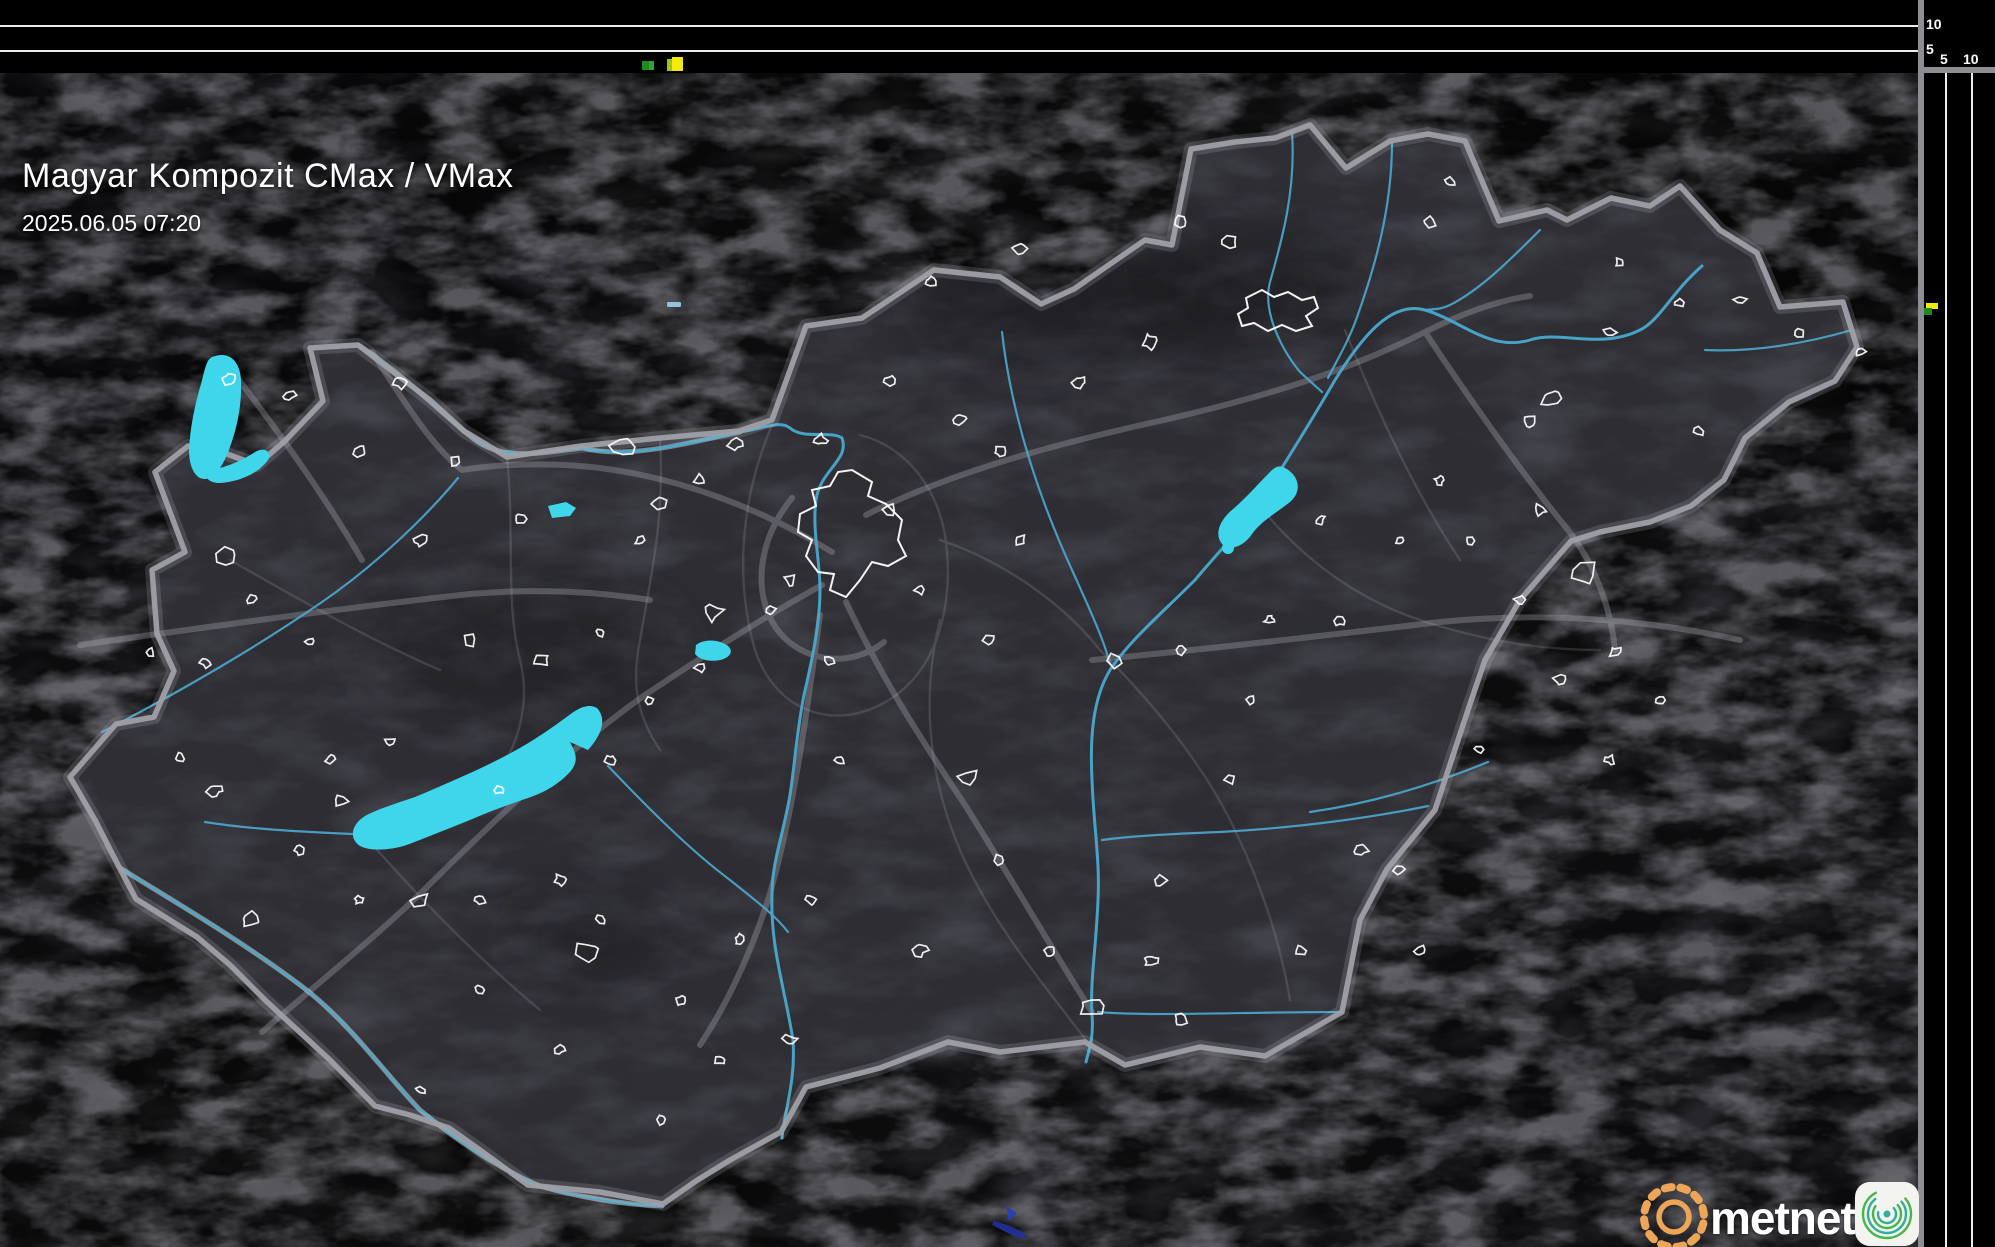 The width and height of the screenshot is (1995, 1247). Describe the element at coordinates (677, 64) in the screenshot. I see `profile-echo-yellow` at that location.